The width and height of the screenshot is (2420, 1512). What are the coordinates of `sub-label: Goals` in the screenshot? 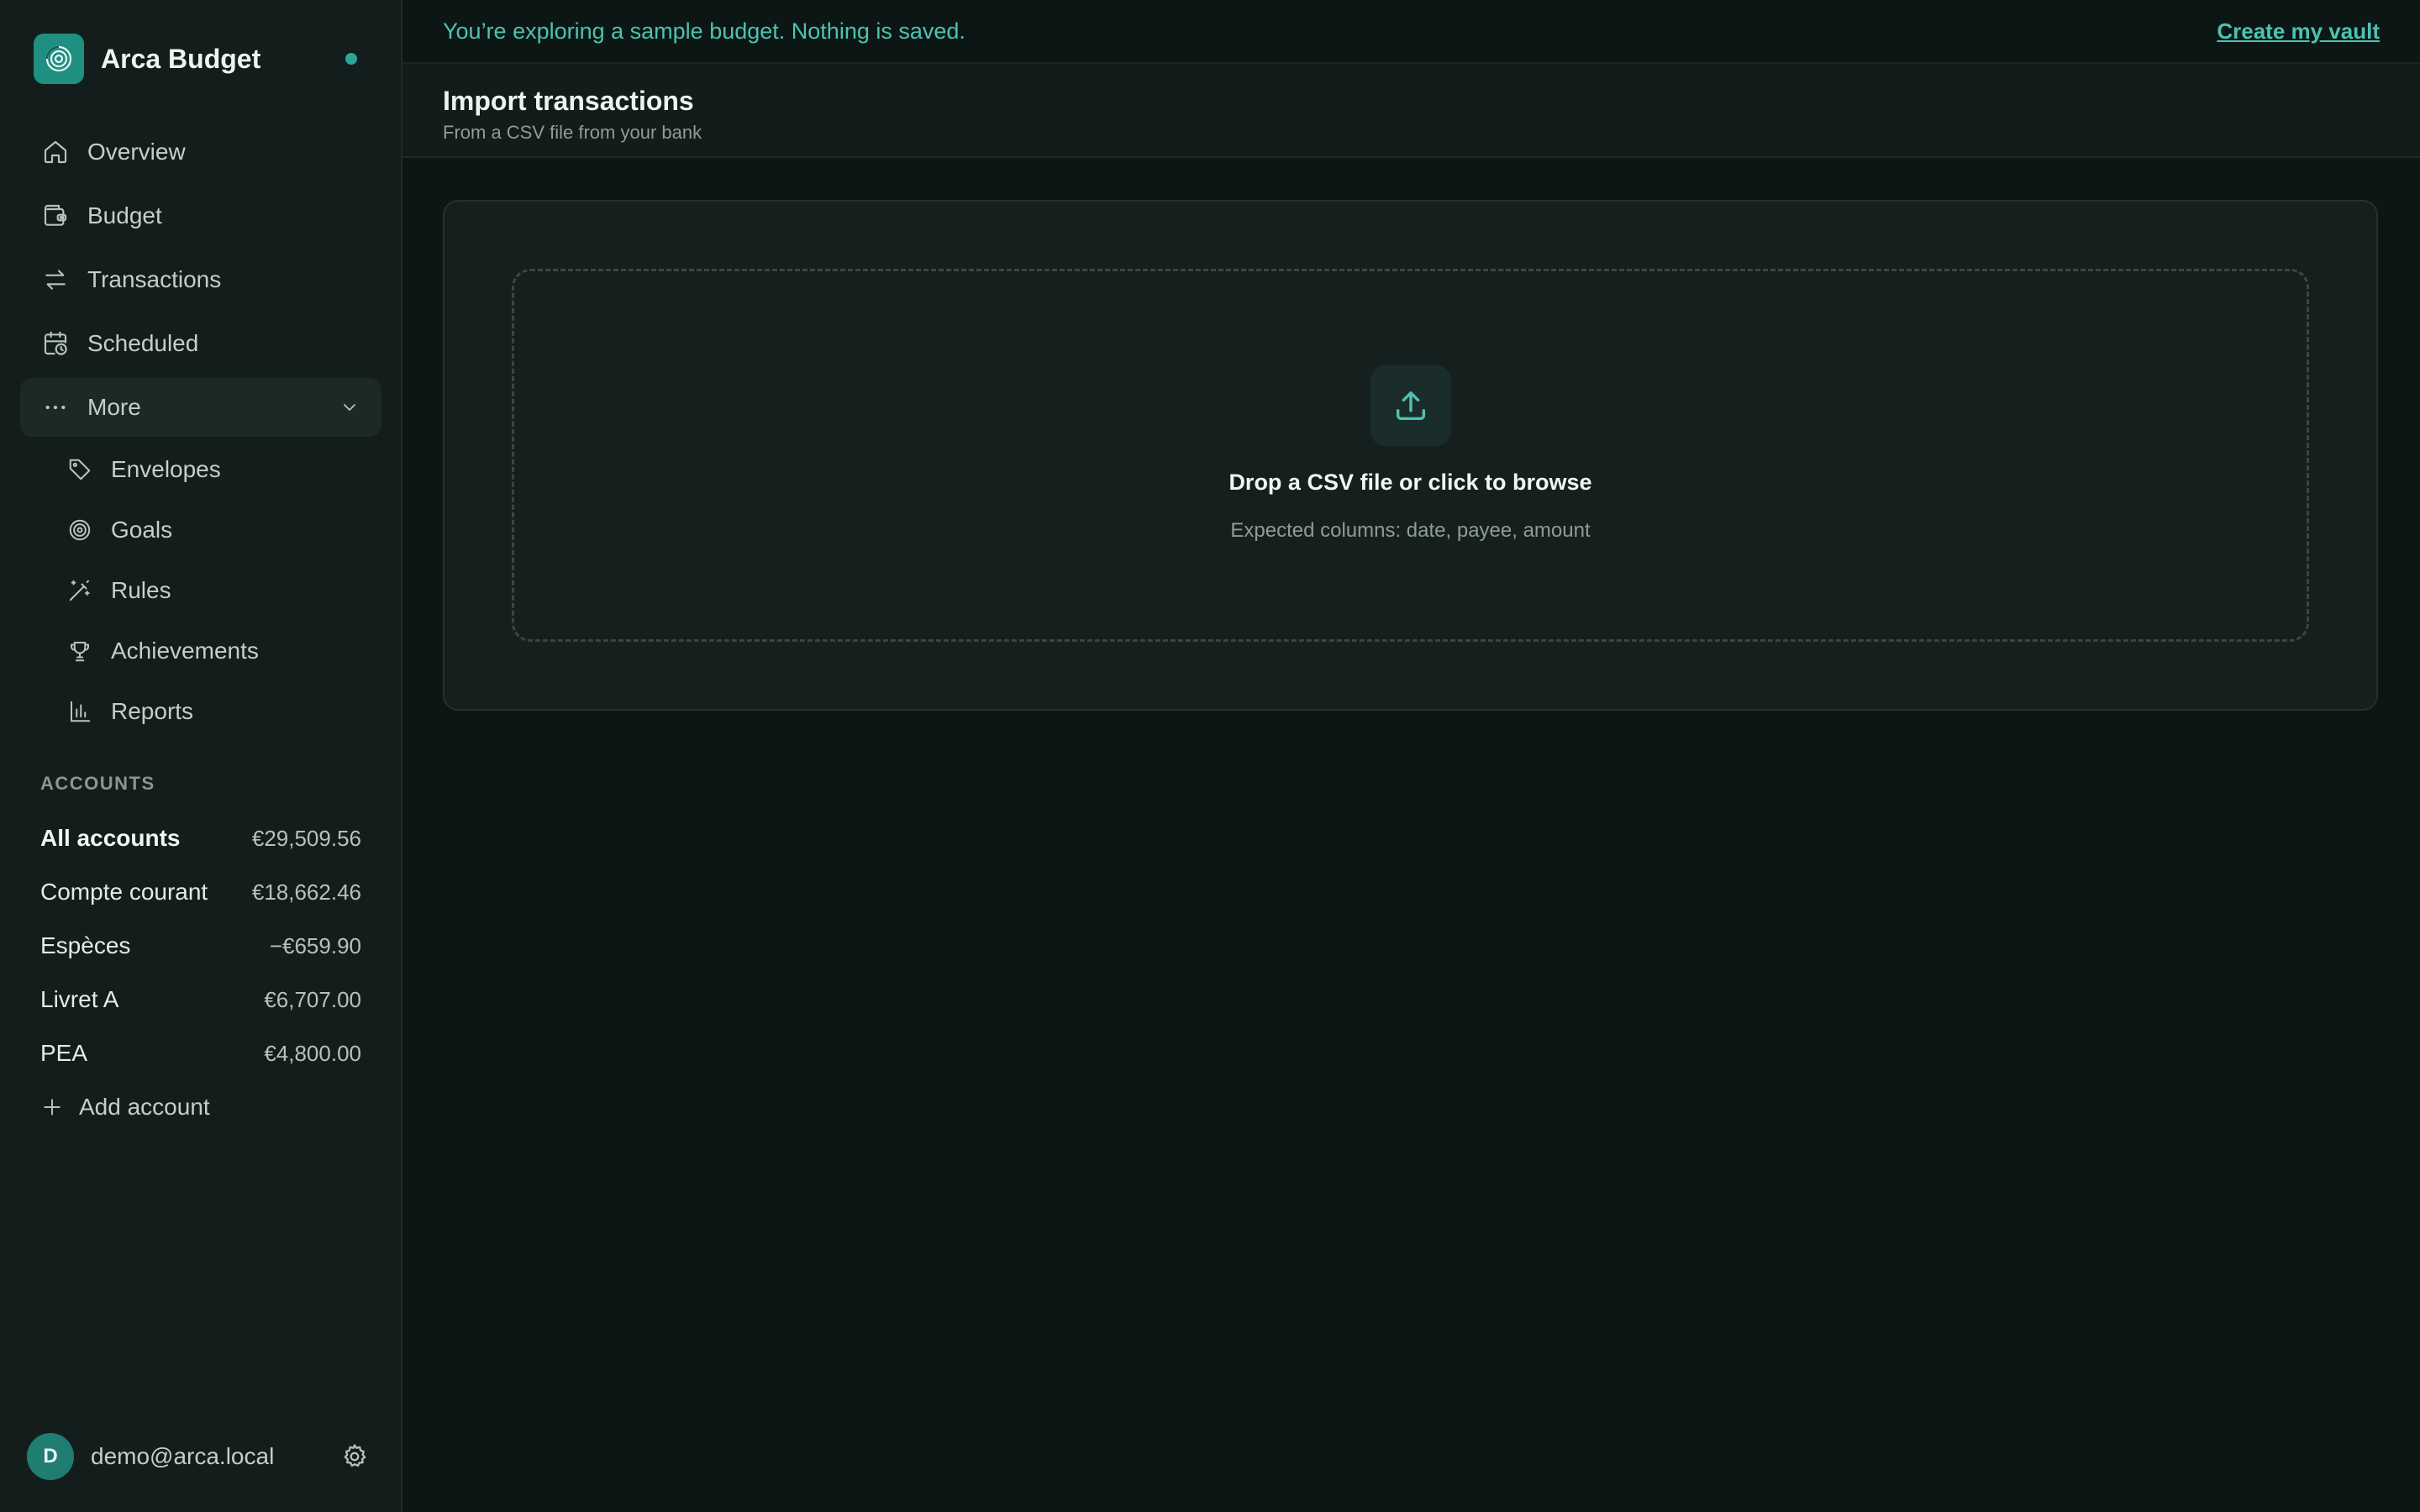 It's located at (142, 530).